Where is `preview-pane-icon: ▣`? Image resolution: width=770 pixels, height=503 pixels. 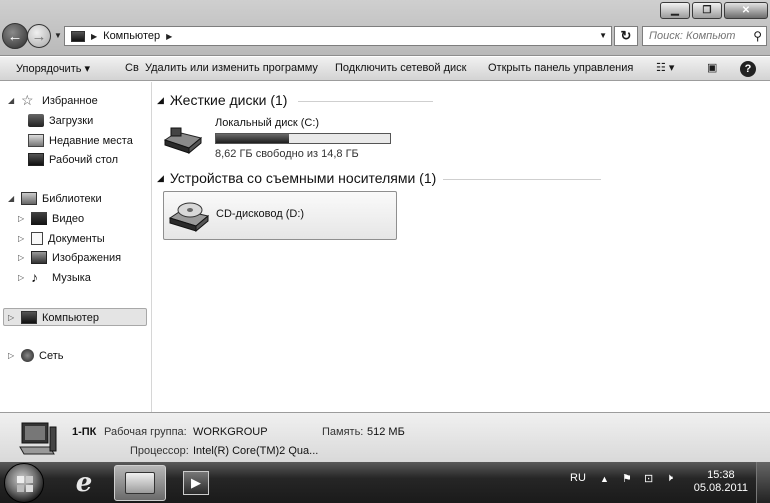
preview-pane-icon: ▣ is located at coordinates (712, 67).